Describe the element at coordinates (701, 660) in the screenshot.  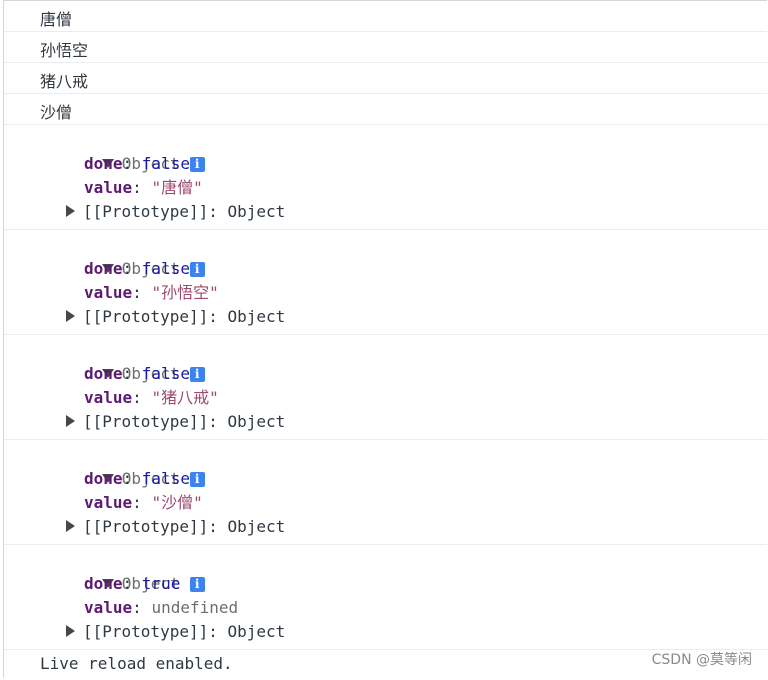
I see `watermark: CSDN @莫等闲` at that location.